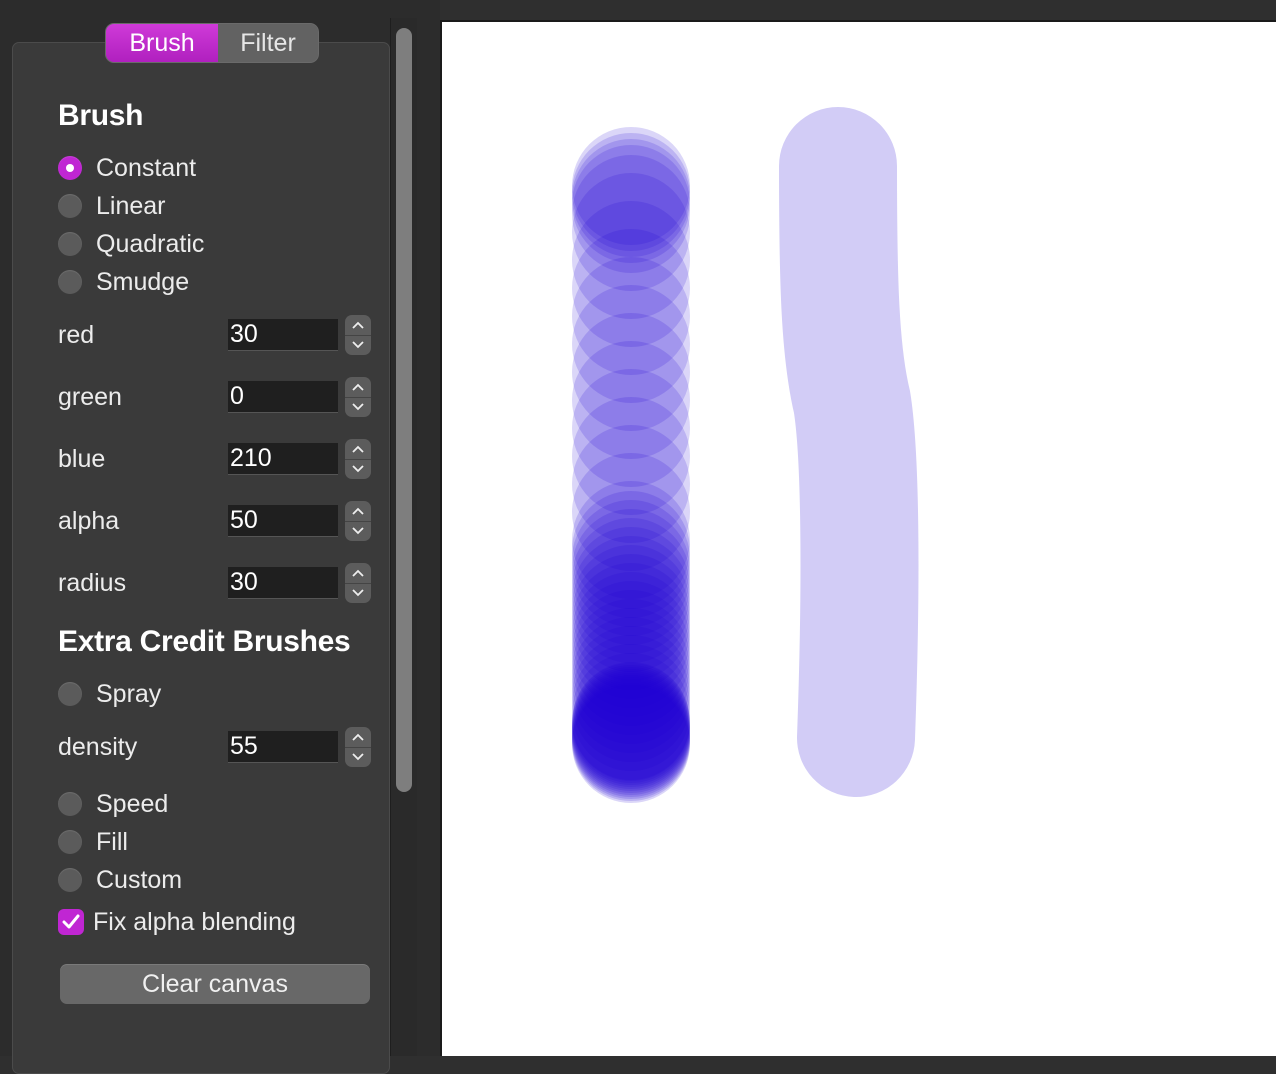  Describe the element at coordinates (131, 205) in the screenshot. I see `radio-label: Linear` at that location.